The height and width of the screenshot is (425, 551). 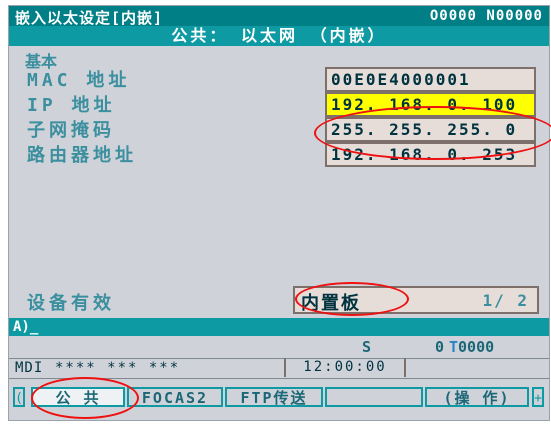 I want to click on mac-address-label: MAC 地址, so click(x=79, y=80).